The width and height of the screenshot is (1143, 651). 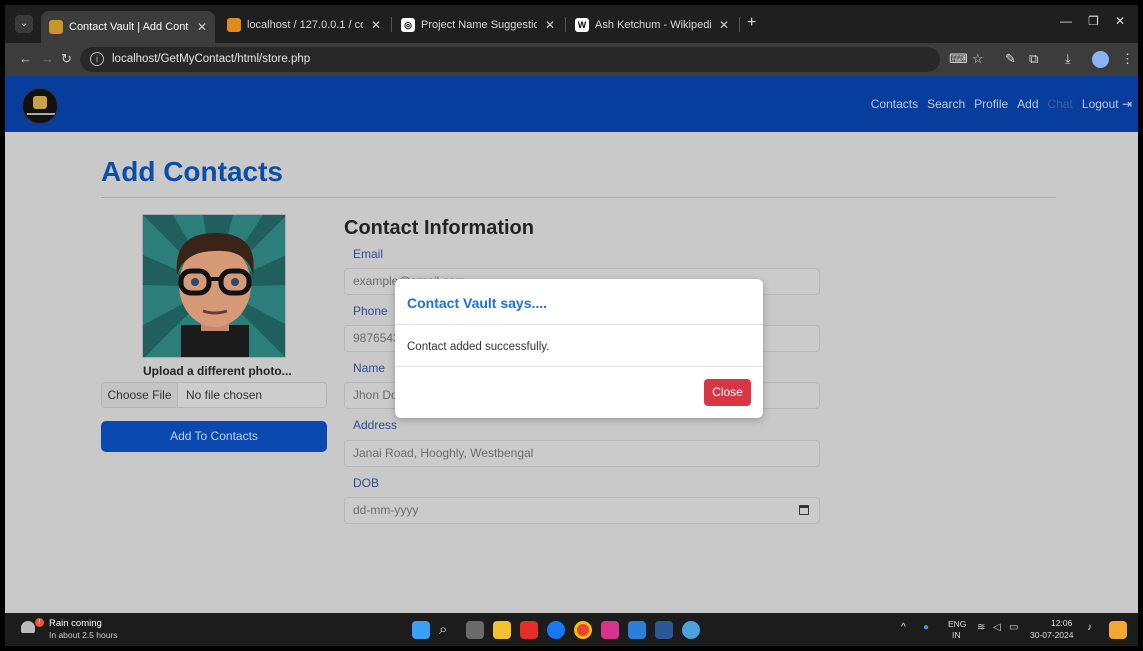 I want to click on youtube-icon, so click(x=529, y=630).